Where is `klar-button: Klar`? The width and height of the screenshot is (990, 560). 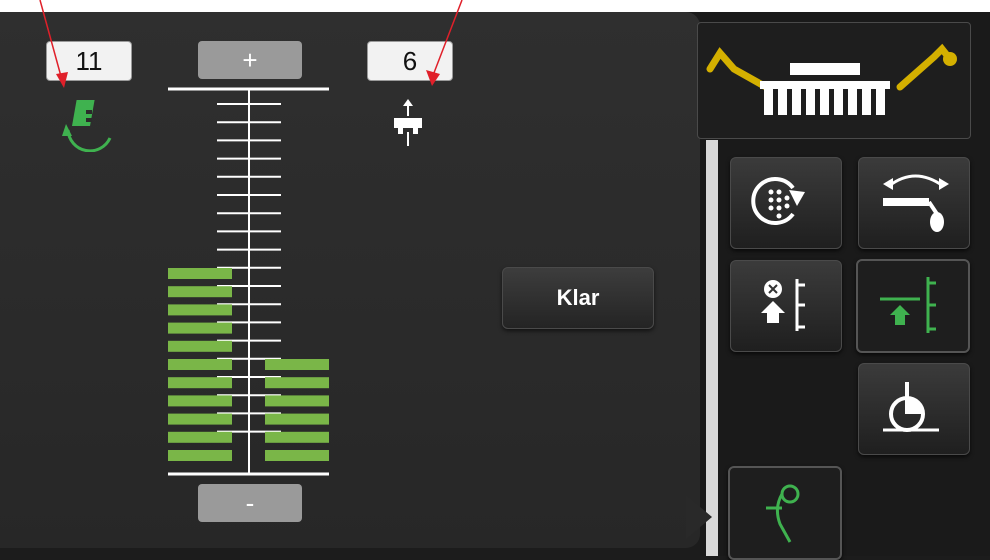 klar-button: Klar is located at coordinates (578, 298).